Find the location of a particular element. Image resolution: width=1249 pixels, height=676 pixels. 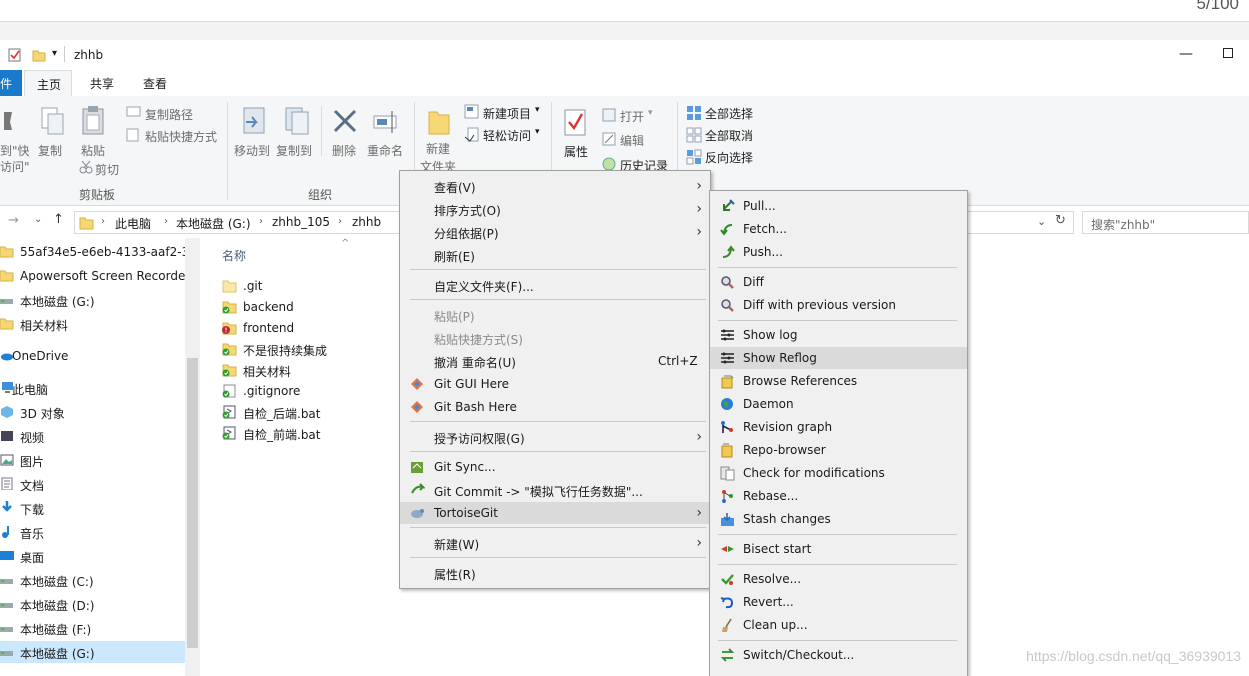

menu-item-bisect-start: Bisect start is located at coordinates (838, 549).